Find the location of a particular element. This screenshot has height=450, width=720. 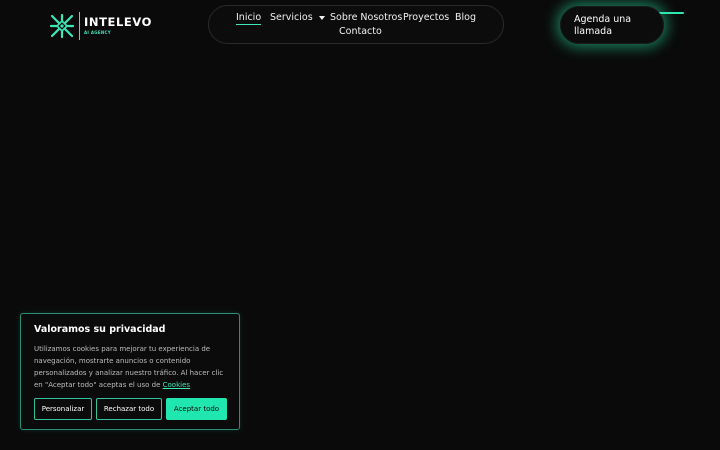

schedule-call-button: Agenda una llamada is located at coordinates (612, 25).